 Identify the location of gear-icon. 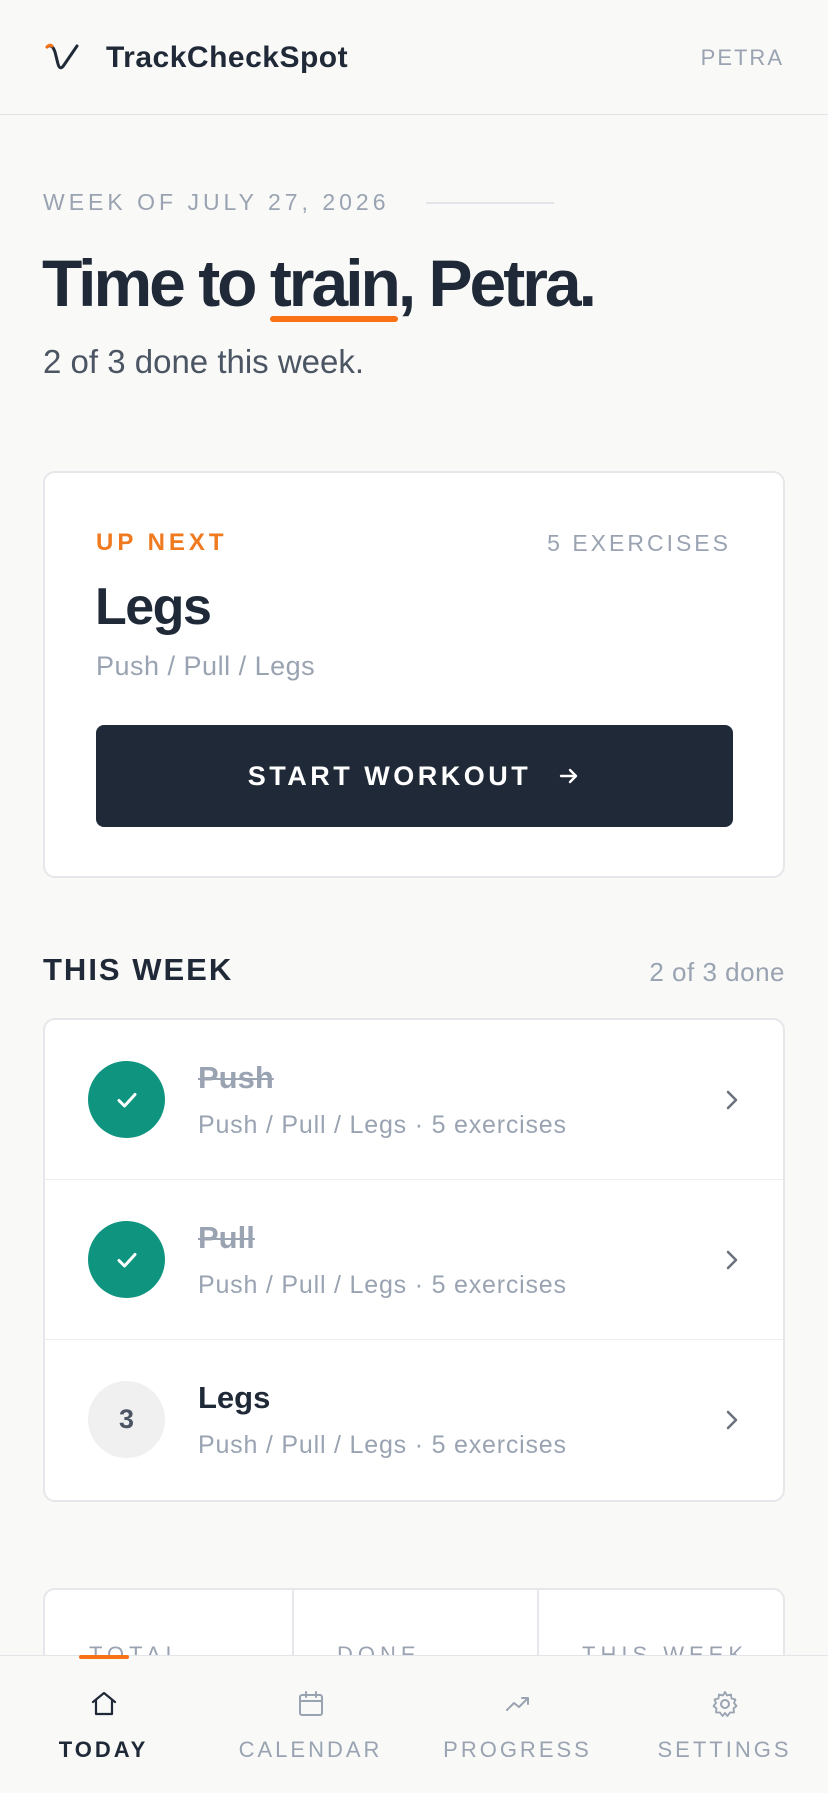
(724, 1704).